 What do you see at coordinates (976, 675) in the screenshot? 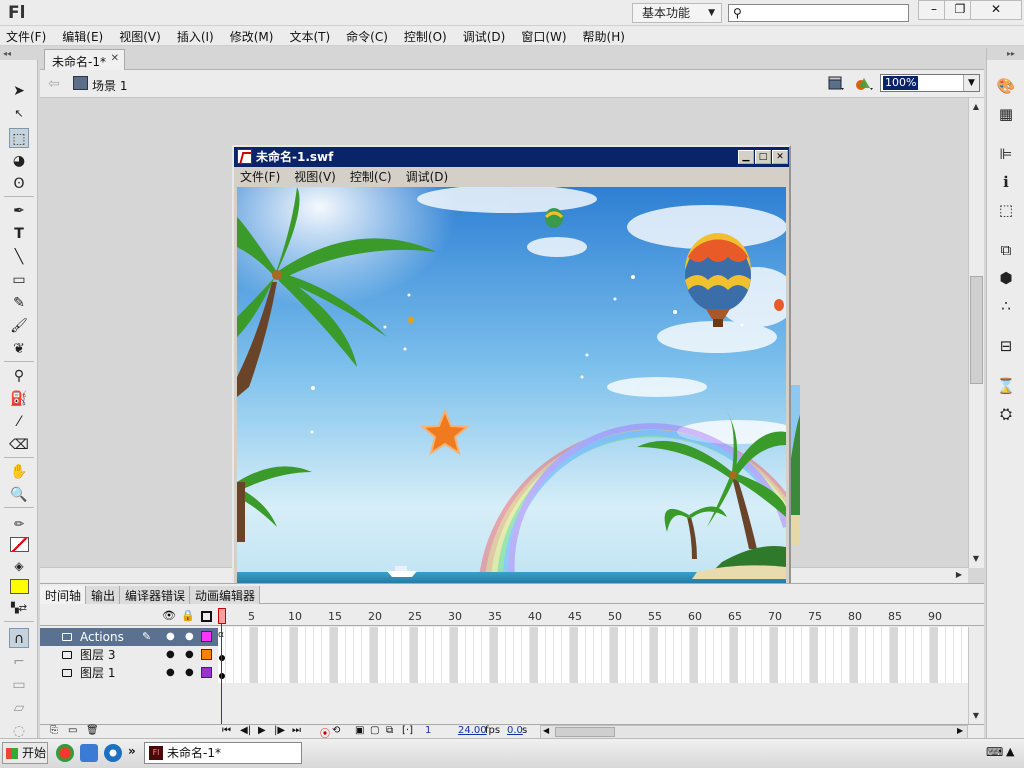
I see `timeline-vscroll: ▼` at bounding box center [976, 675].